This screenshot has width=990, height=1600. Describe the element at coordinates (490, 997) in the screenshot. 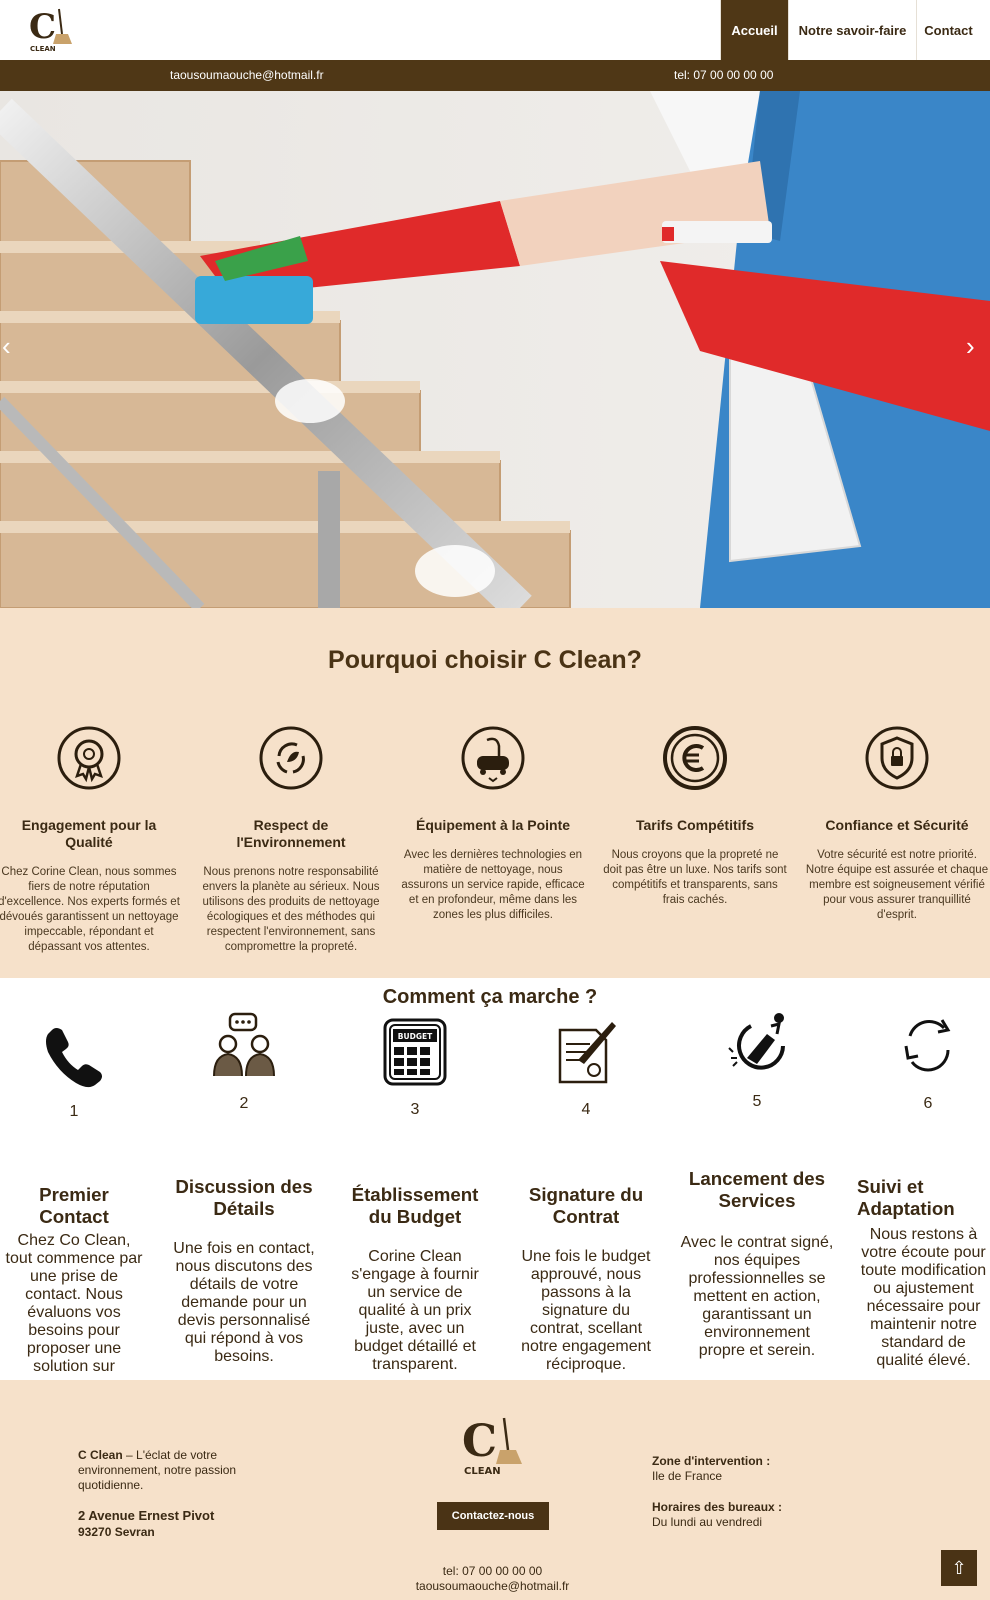

I see `how-title: Comment ça marche ?` at that location.